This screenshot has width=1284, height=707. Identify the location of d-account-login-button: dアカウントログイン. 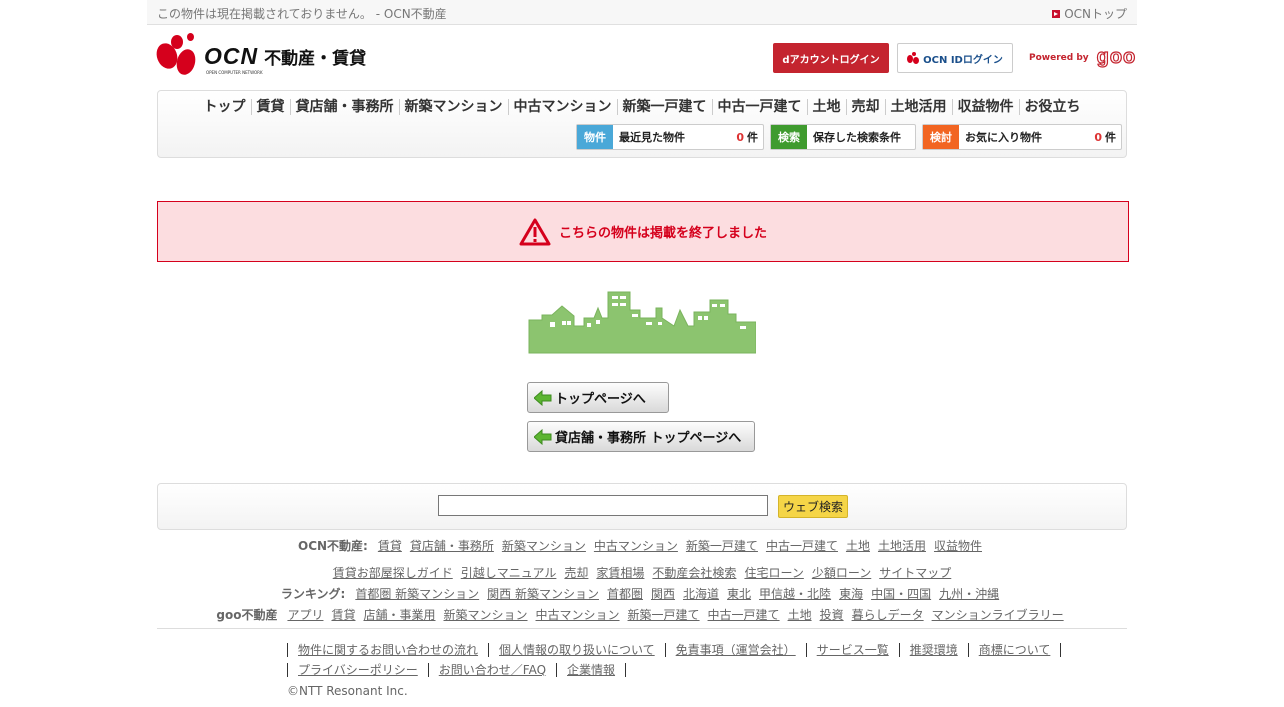
(831, 58).